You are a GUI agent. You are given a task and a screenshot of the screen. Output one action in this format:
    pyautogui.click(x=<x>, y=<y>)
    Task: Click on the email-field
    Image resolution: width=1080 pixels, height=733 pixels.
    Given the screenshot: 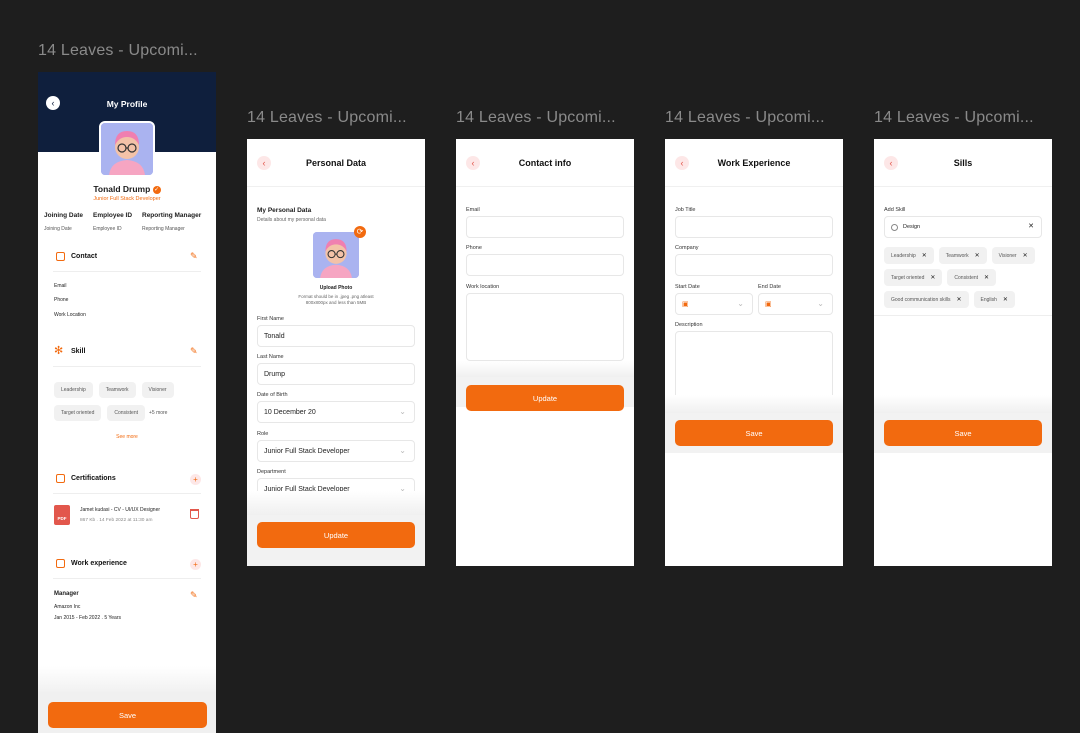 What is the action you would take?
    pyautogui.click(x=545, y=227)
    